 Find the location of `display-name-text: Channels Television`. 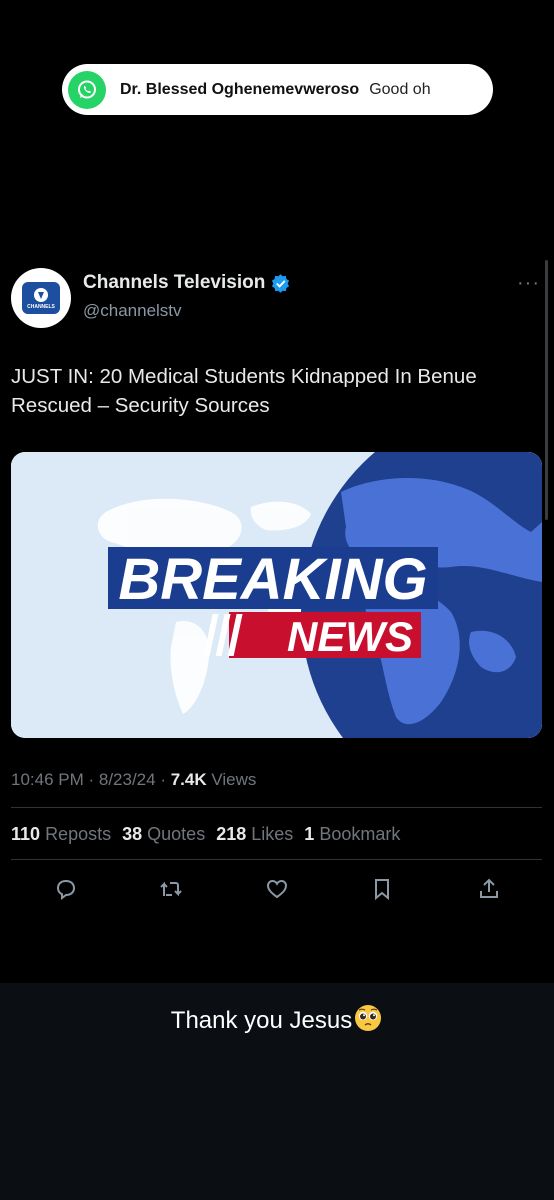

display-name-text: Channels Television is located at coordinates (174, 282).